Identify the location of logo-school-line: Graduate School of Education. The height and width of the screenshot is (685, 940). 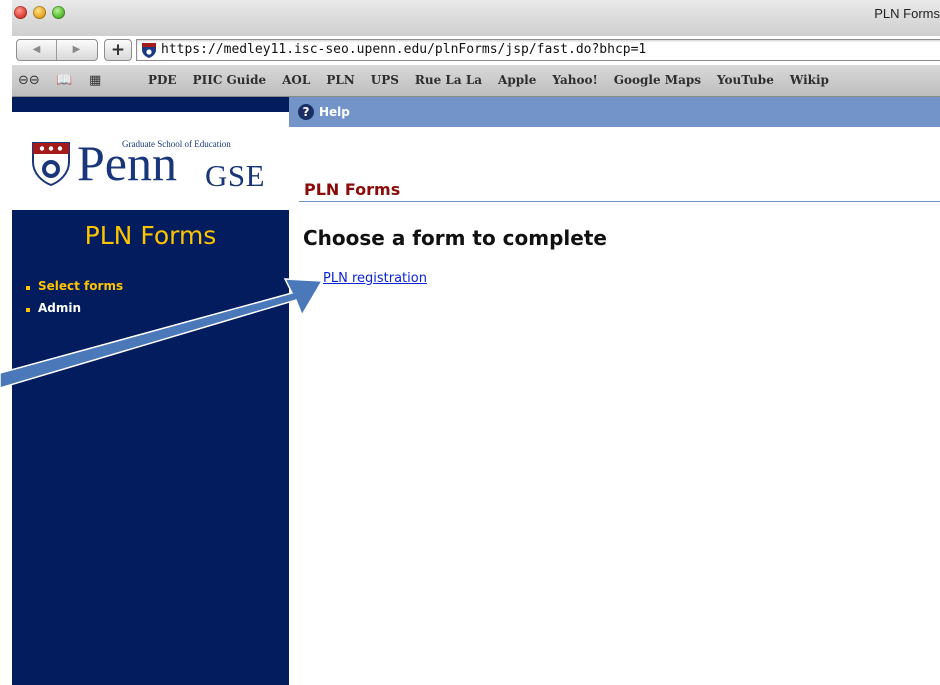
(176, 144).